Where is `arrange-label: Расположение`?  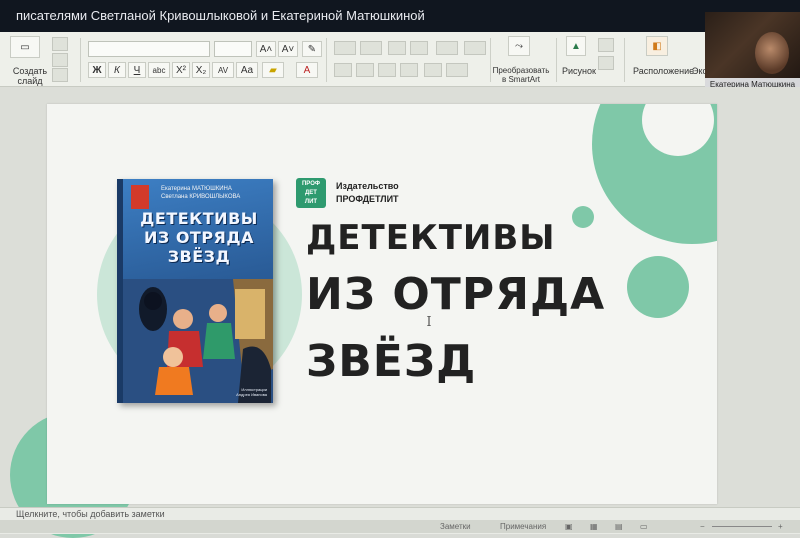
arrange-label: Расположение is located at coordinates (663, 71).